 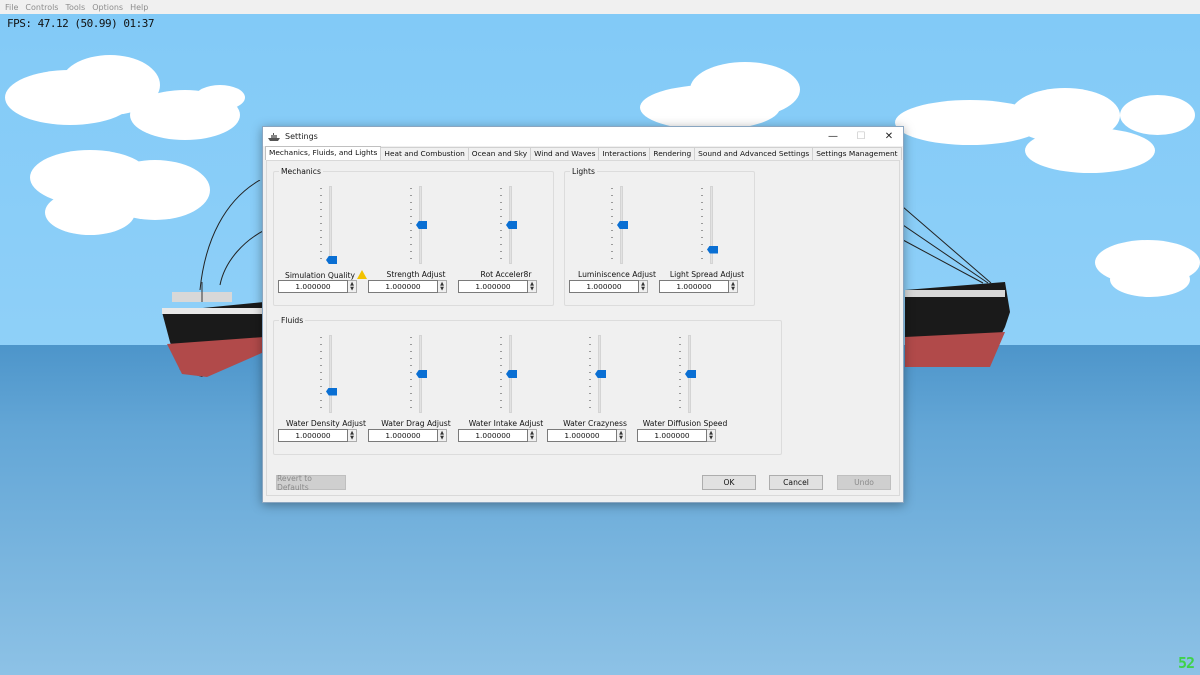 I want to click on slider-label: Strength Adjust, so click(x=416, y=274).